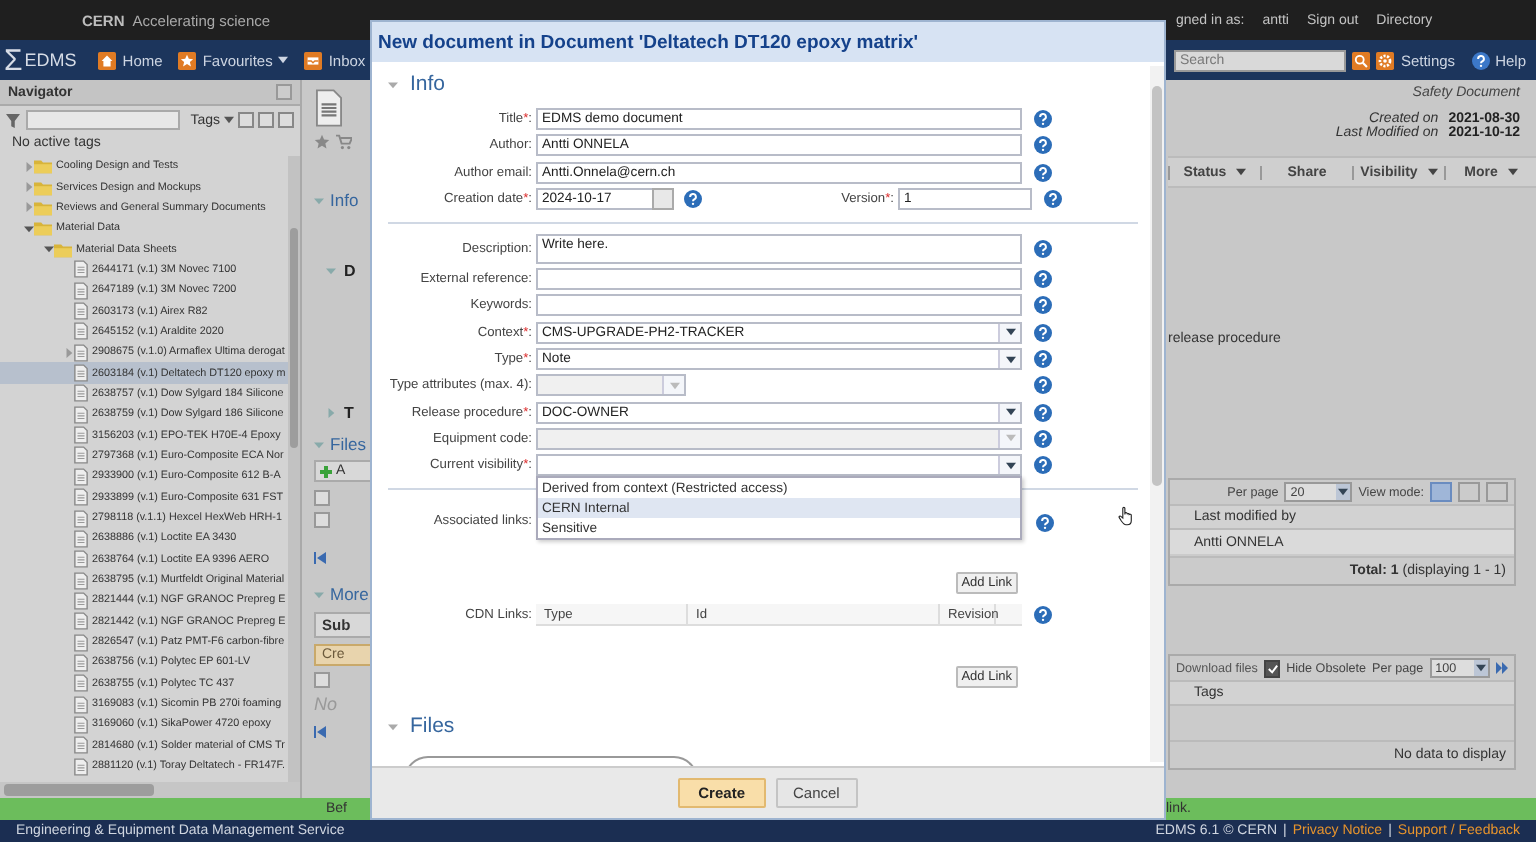 The width and height of the screenshot is (1536, 842). What do you see at coordinates (343, 594) in the screenshot?
I see `section-heading: More` at bounding box center [343, 594].